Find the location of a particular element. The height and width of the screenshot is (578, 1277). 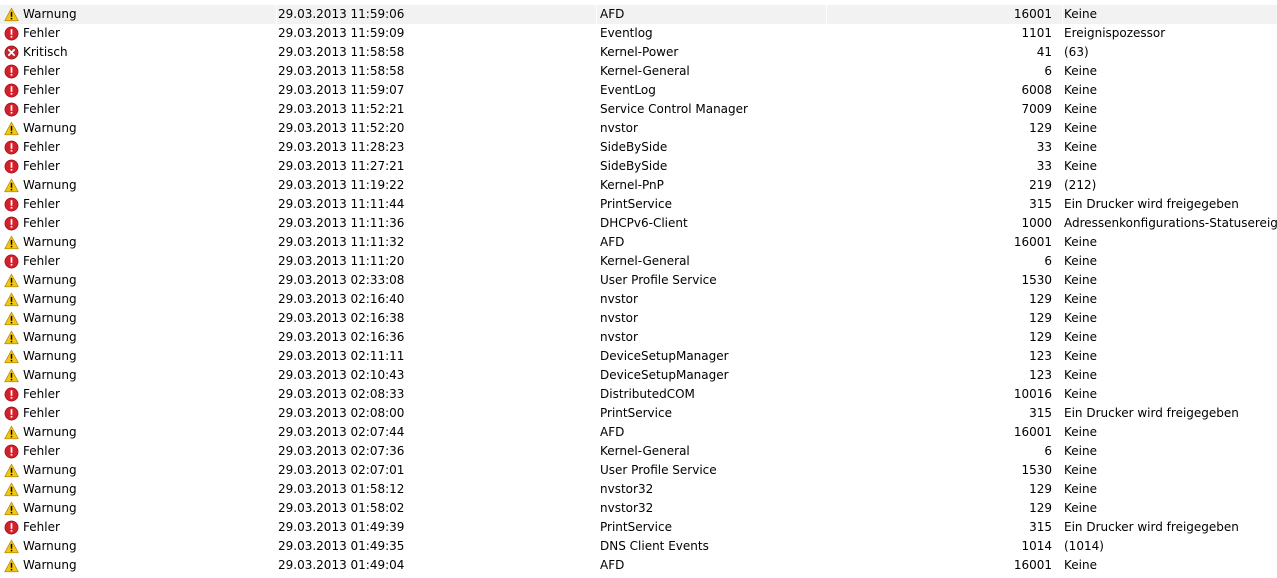

date-time-cell: 29.03.2013 02:10:43 is located at coordinates (341, 375).